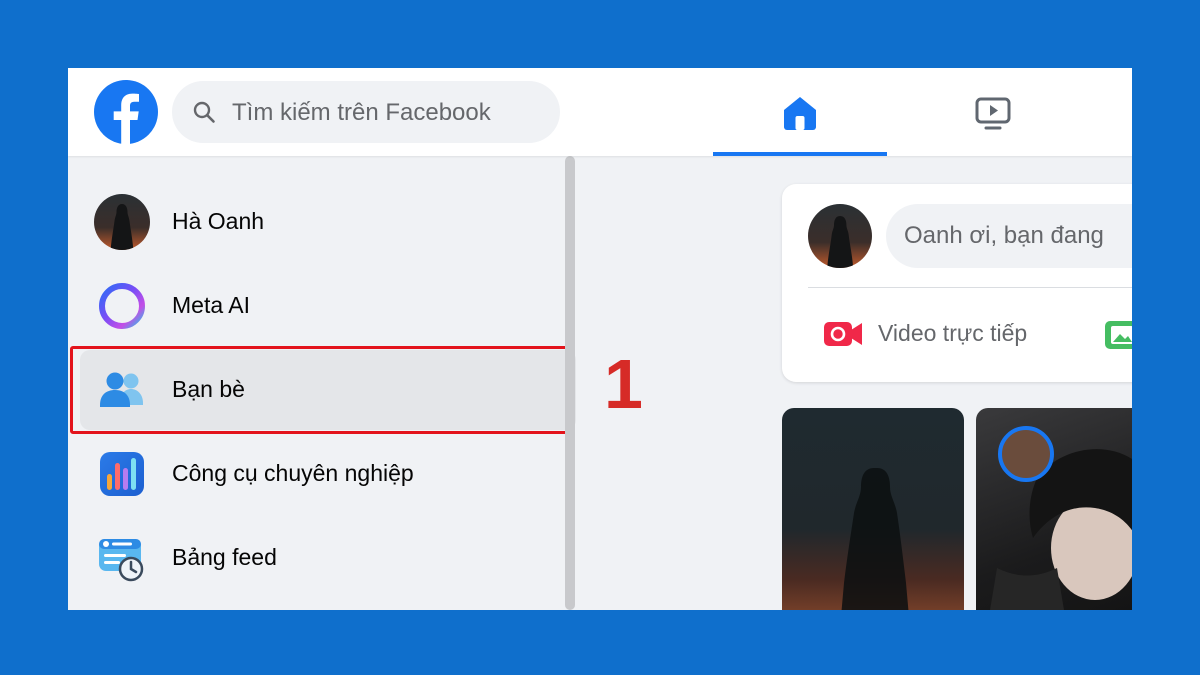 The width and height of the screenshot is (1200, 675). I want to click on search-icon, so click(204, 112).